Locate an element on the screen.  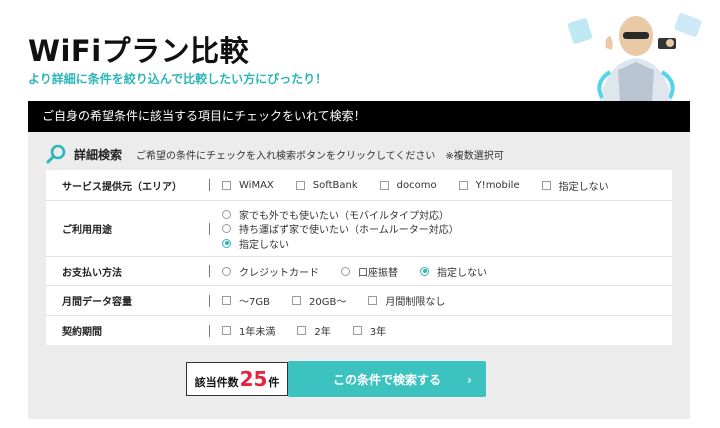
term-options: 1年未満 2年 3年 is located at coordinates (315, 330).